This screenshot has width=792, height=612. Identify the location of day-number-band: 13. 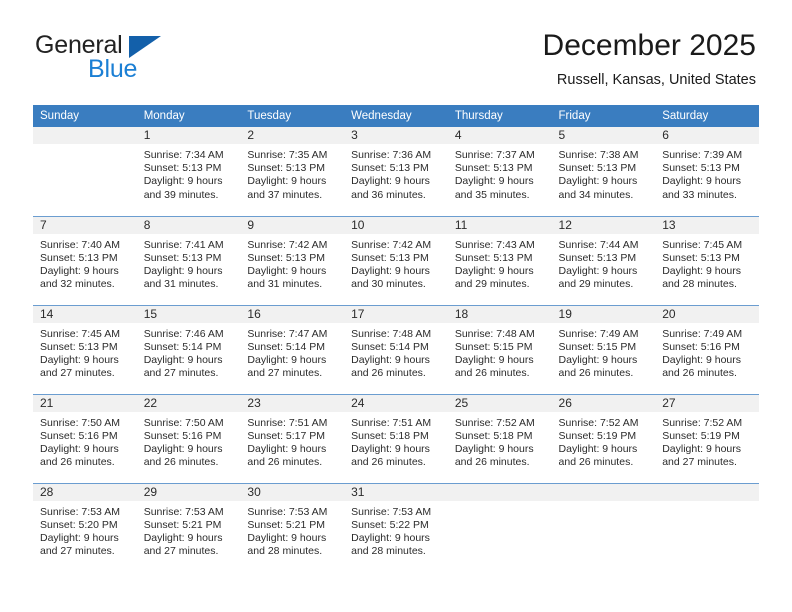
(707, 225).